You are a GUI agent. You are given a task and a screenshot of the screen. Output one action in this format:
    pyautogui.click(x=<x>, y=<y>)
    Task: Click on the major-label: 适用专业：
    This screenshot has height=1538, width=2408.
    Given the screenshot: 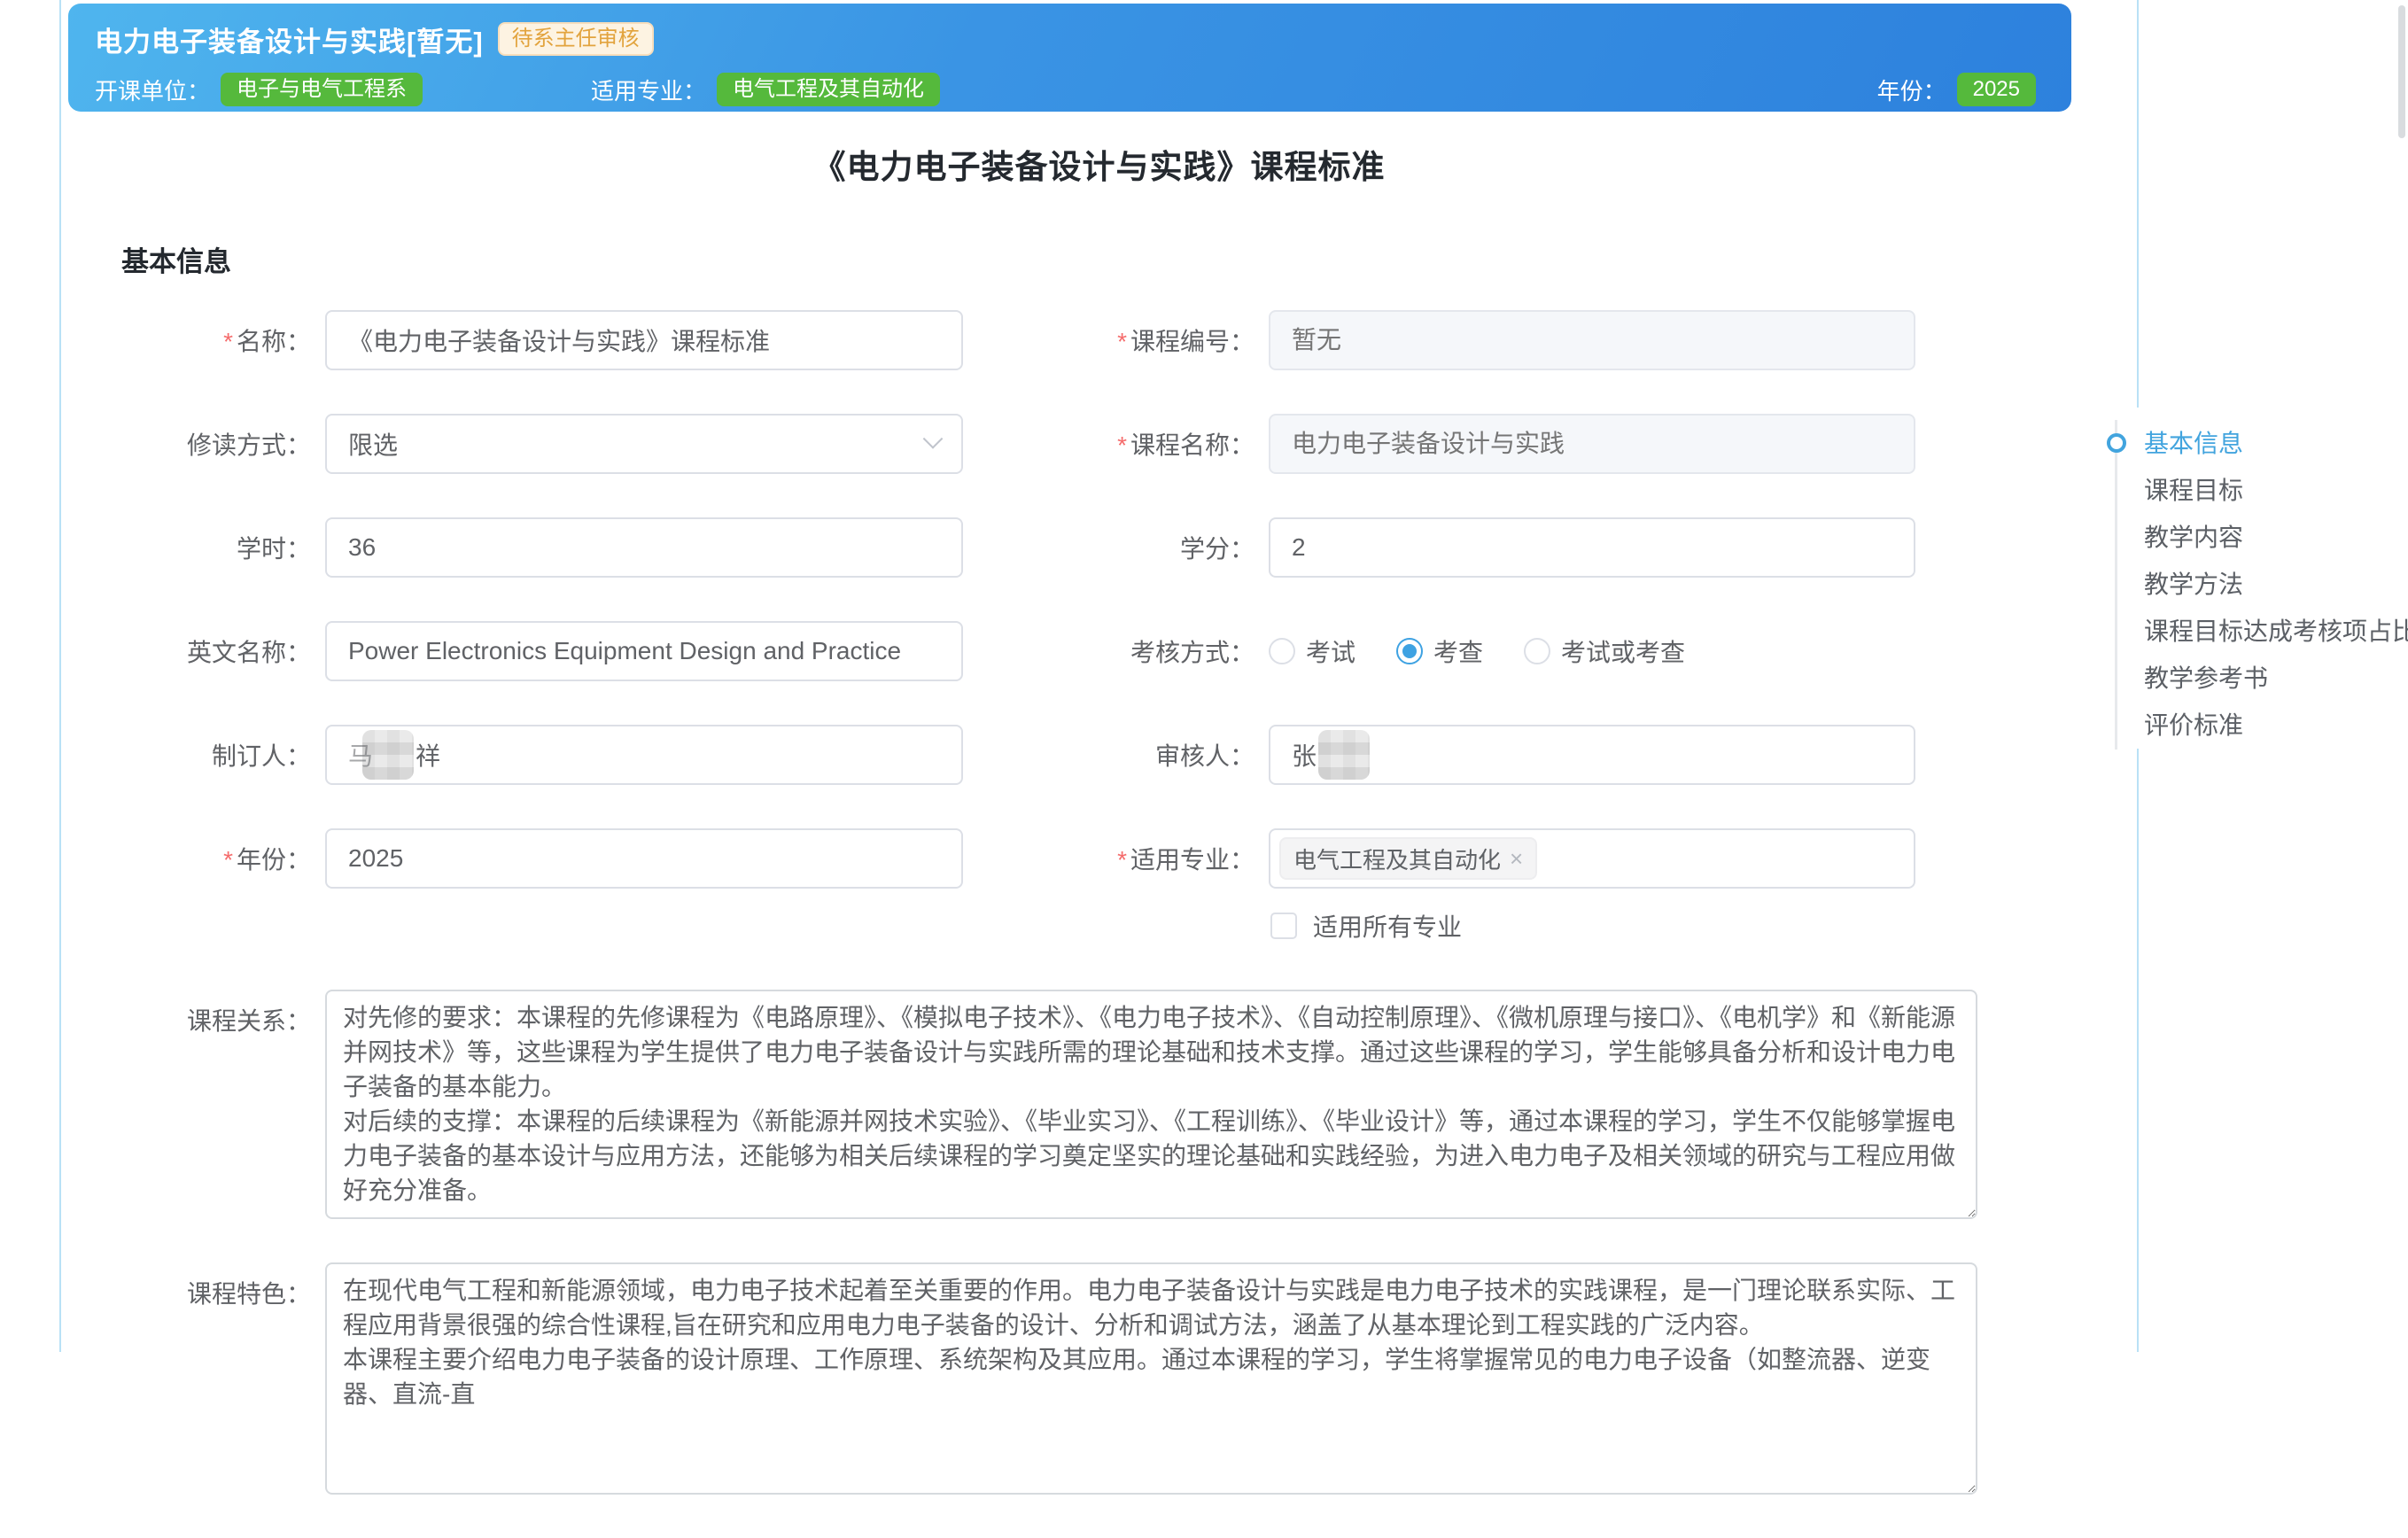 What is the action you would take?
    pyautogui.click(x=649, y=91)
    